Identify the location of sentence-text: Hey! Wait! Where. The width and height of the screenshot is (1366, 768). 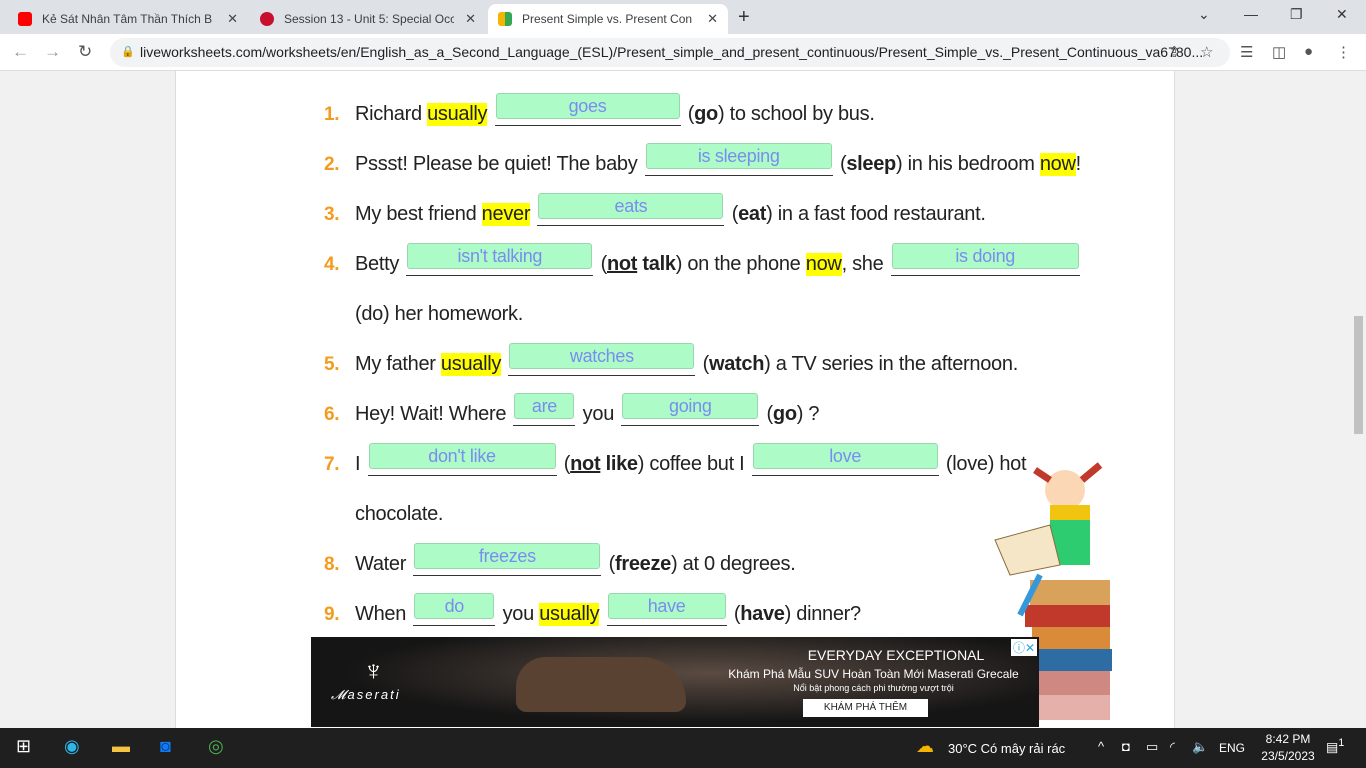
(433, 414).